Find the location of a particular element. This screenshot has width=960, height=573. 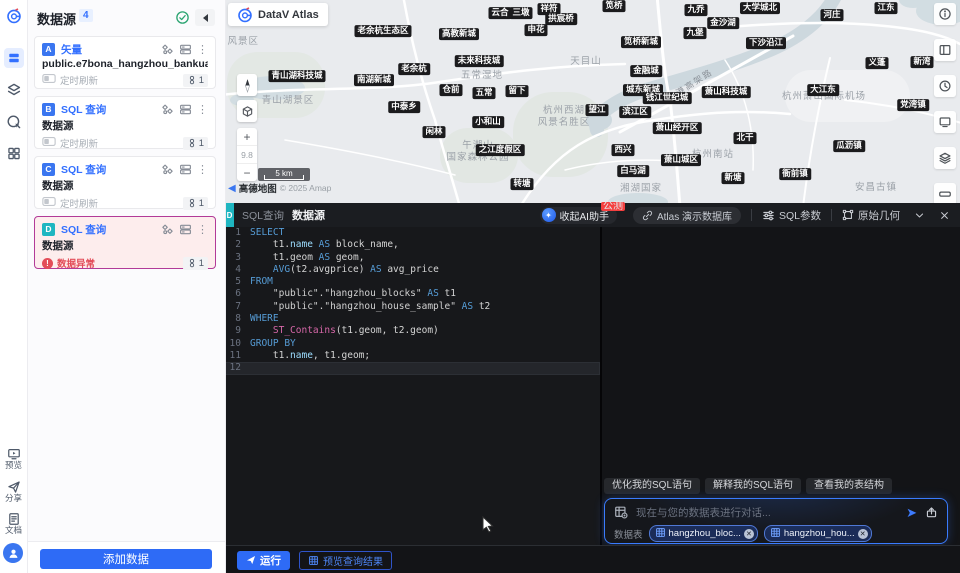

compass-button is located at coordinates (247, 85).